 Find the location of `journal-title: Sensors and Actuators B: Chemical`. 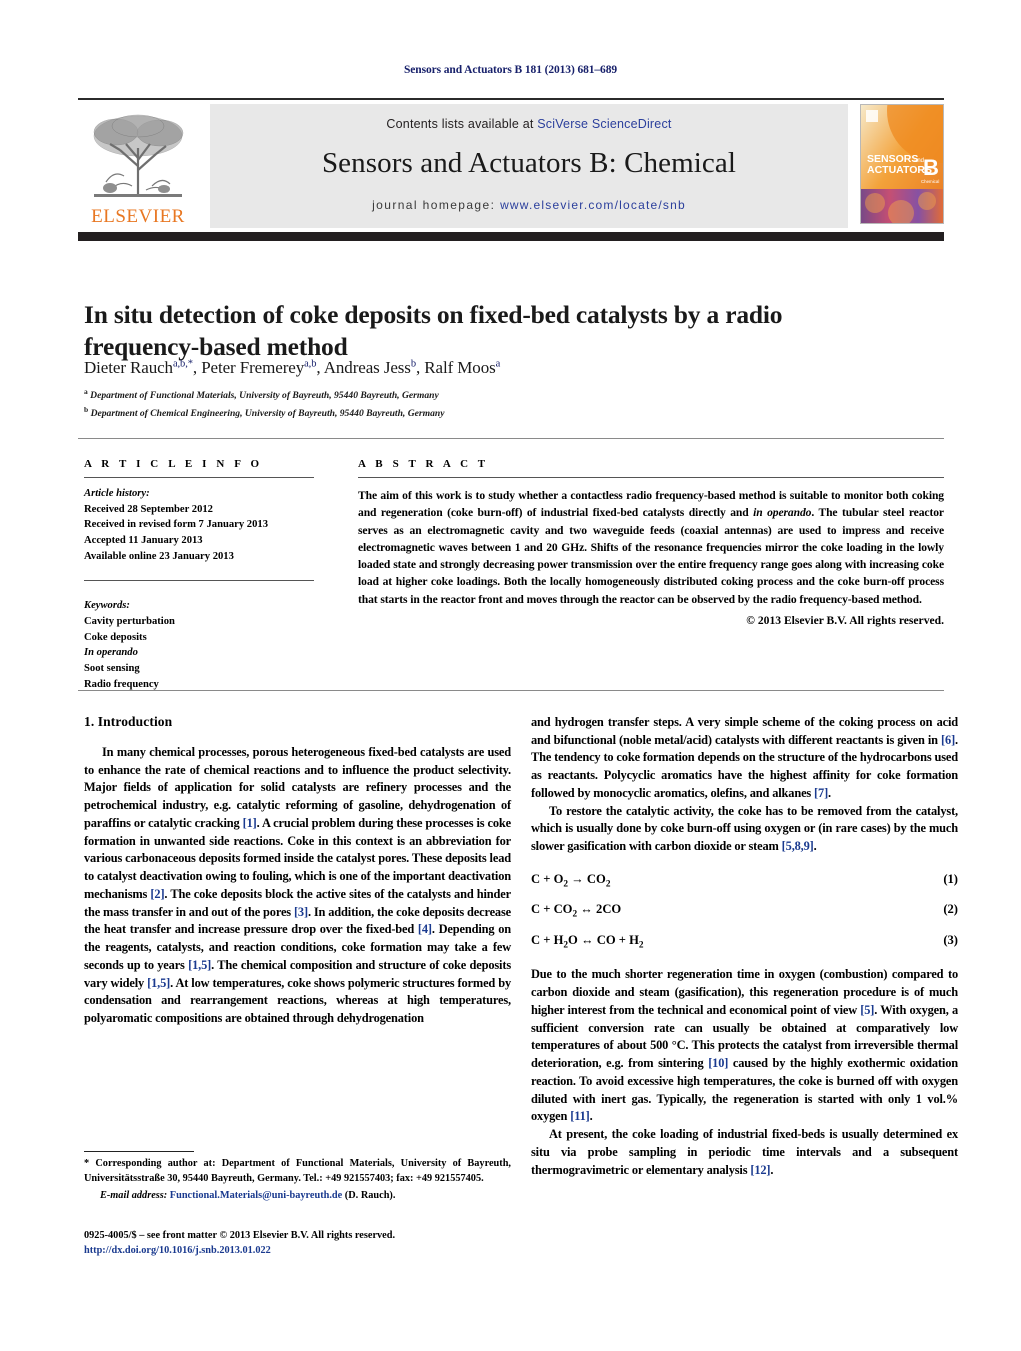

journal-title: Sensors and Actuators B: Chemical is located at coordinates (529, 163).